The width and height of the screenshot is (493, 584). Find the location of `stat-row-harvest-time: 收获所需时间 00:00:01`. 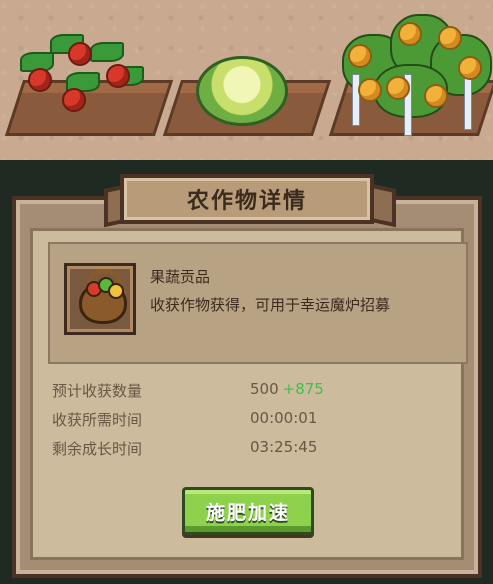

stat-row-harvest-time: 收获所需时间 00:00:01 is located at coordinates (257, 419).